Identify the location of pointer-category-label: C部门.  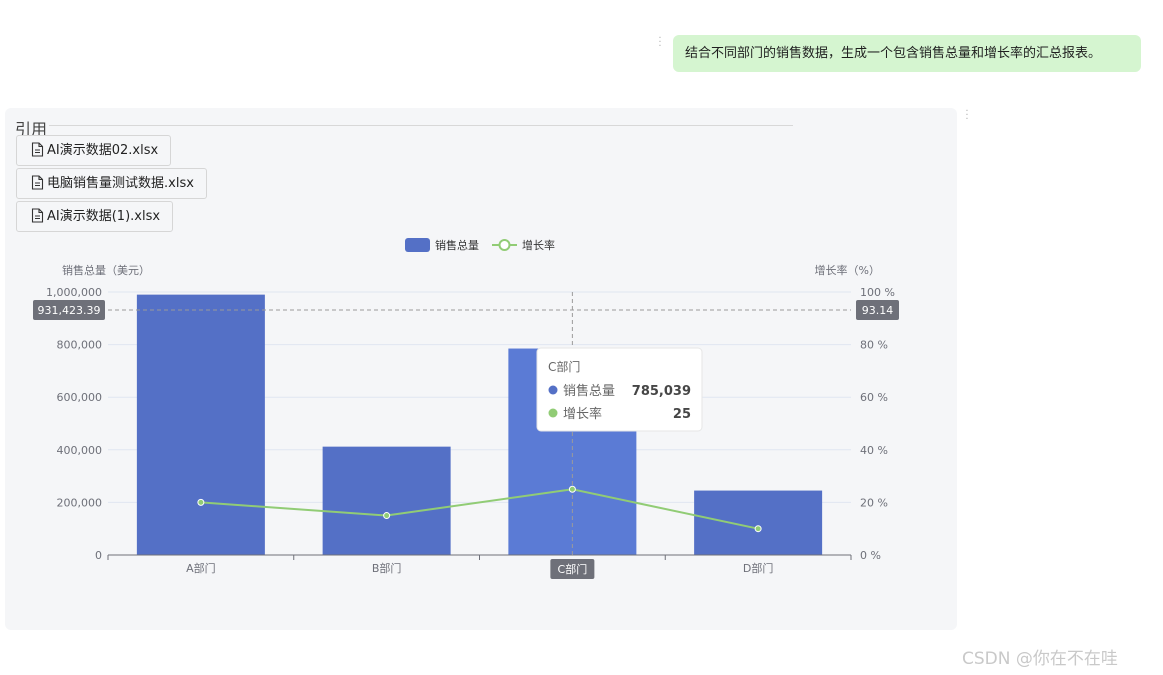
(572, 569).